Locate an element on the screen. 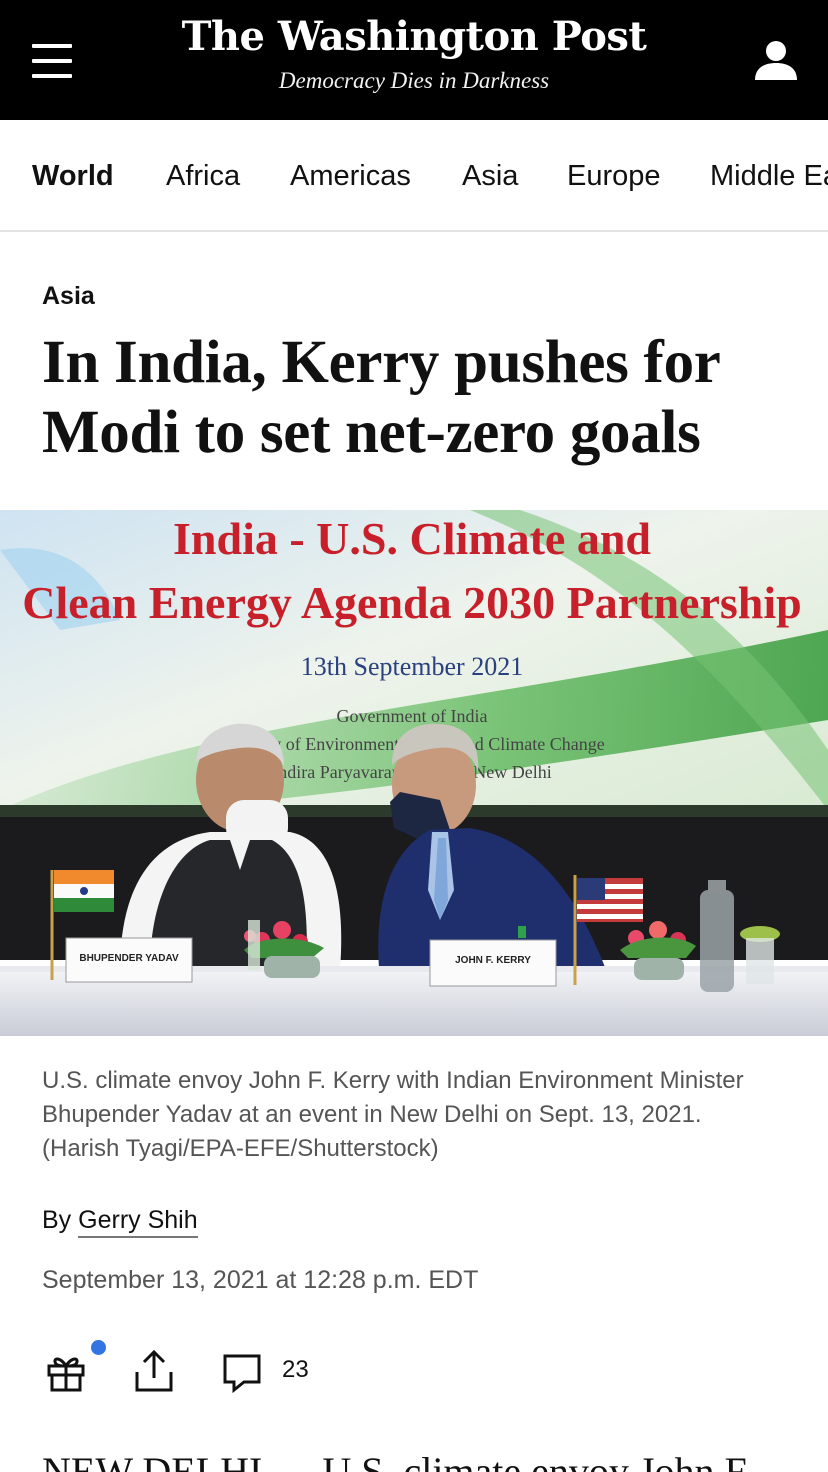  user-account-icon is located at coordinates (776, 61).